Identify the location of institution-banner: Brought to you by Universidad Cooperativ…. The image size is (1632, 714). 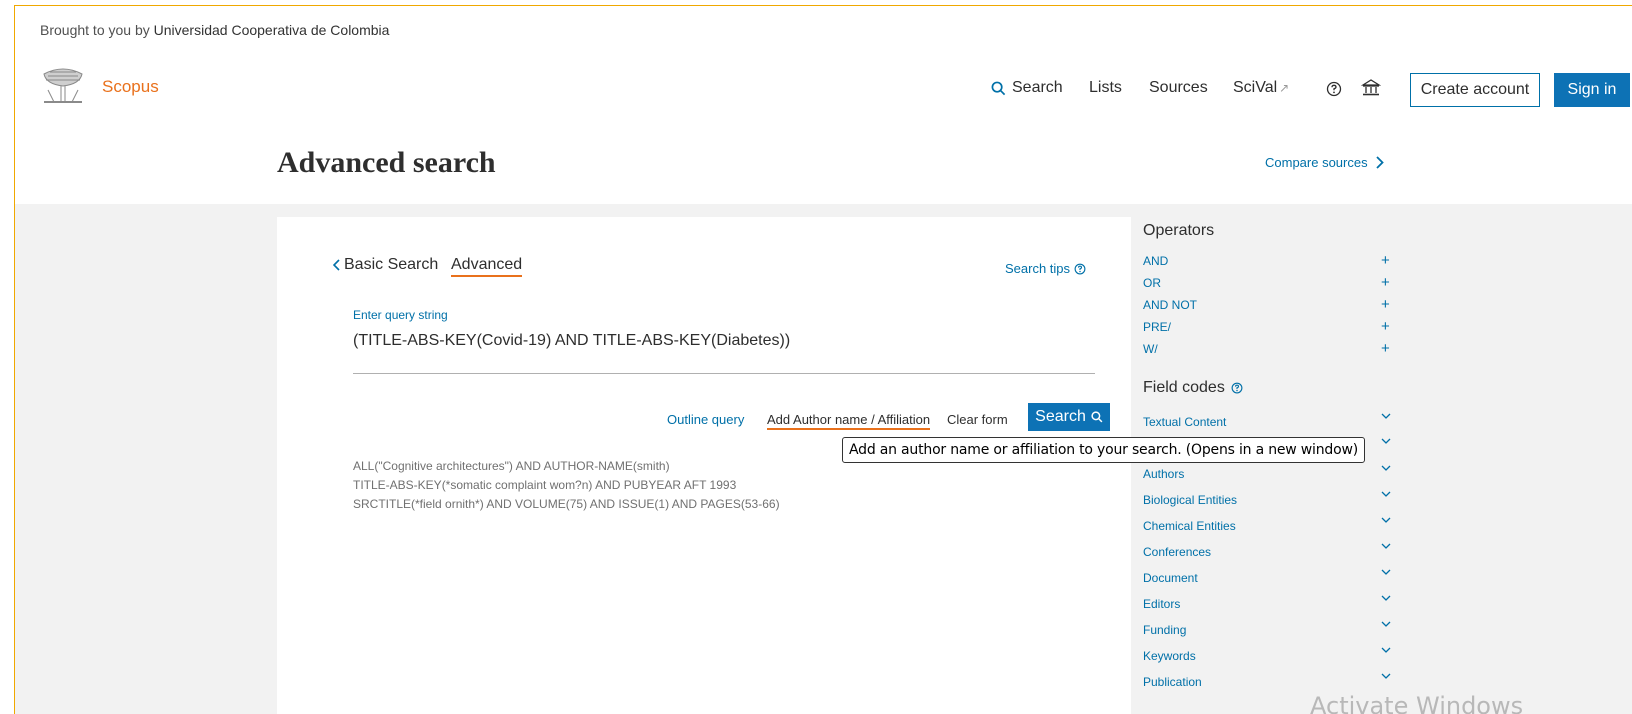
(214, 30).